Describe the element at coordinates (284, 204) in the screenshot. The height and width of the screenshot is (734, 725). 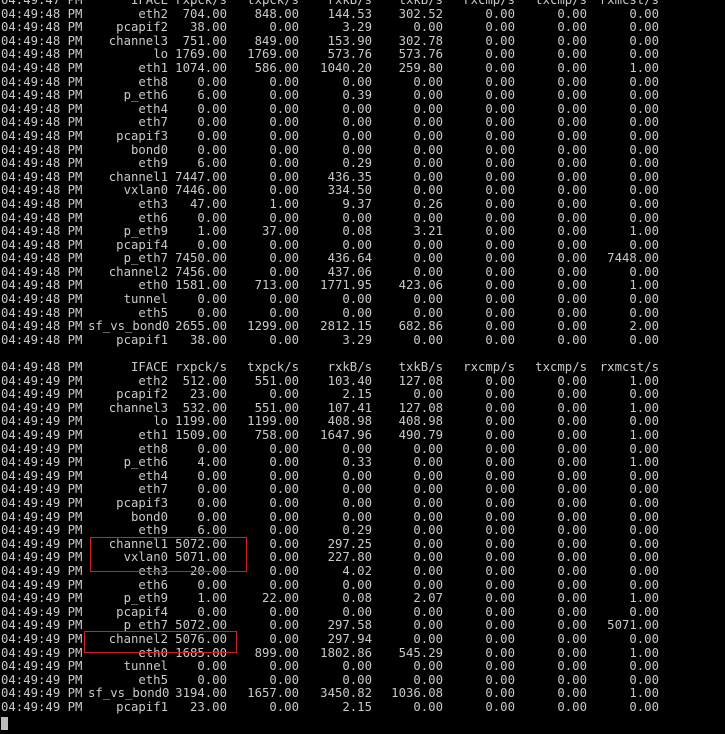
I see `txpck-cell: 1.00` at that location.